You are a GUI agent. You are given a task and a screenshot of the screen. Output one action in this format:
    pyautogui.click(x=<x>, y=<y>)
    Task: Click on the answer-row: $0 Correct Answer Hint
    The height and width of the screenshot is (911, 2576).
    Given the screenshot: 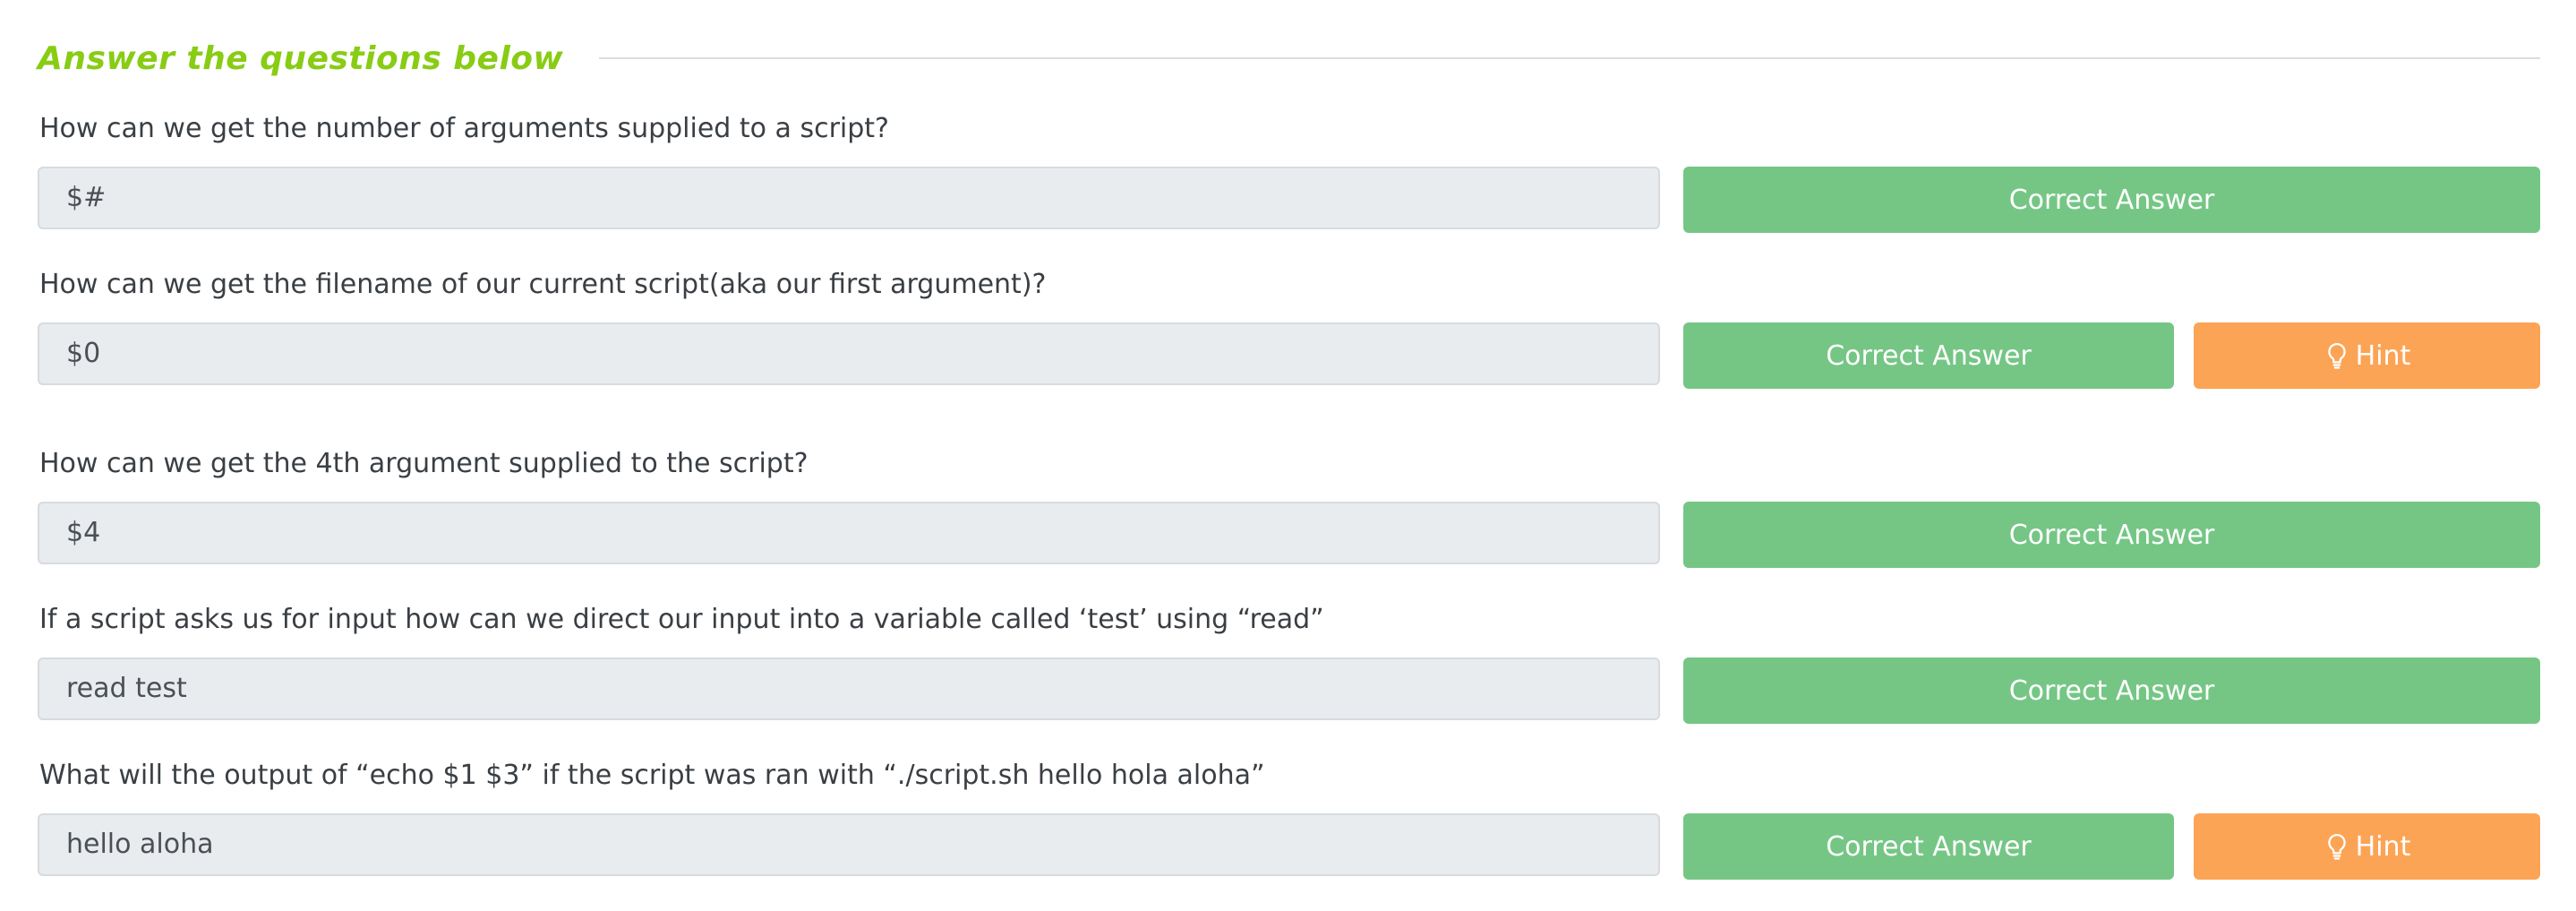 What is the action you would take?
    pyautogui.click(x=1289, y=355)
    